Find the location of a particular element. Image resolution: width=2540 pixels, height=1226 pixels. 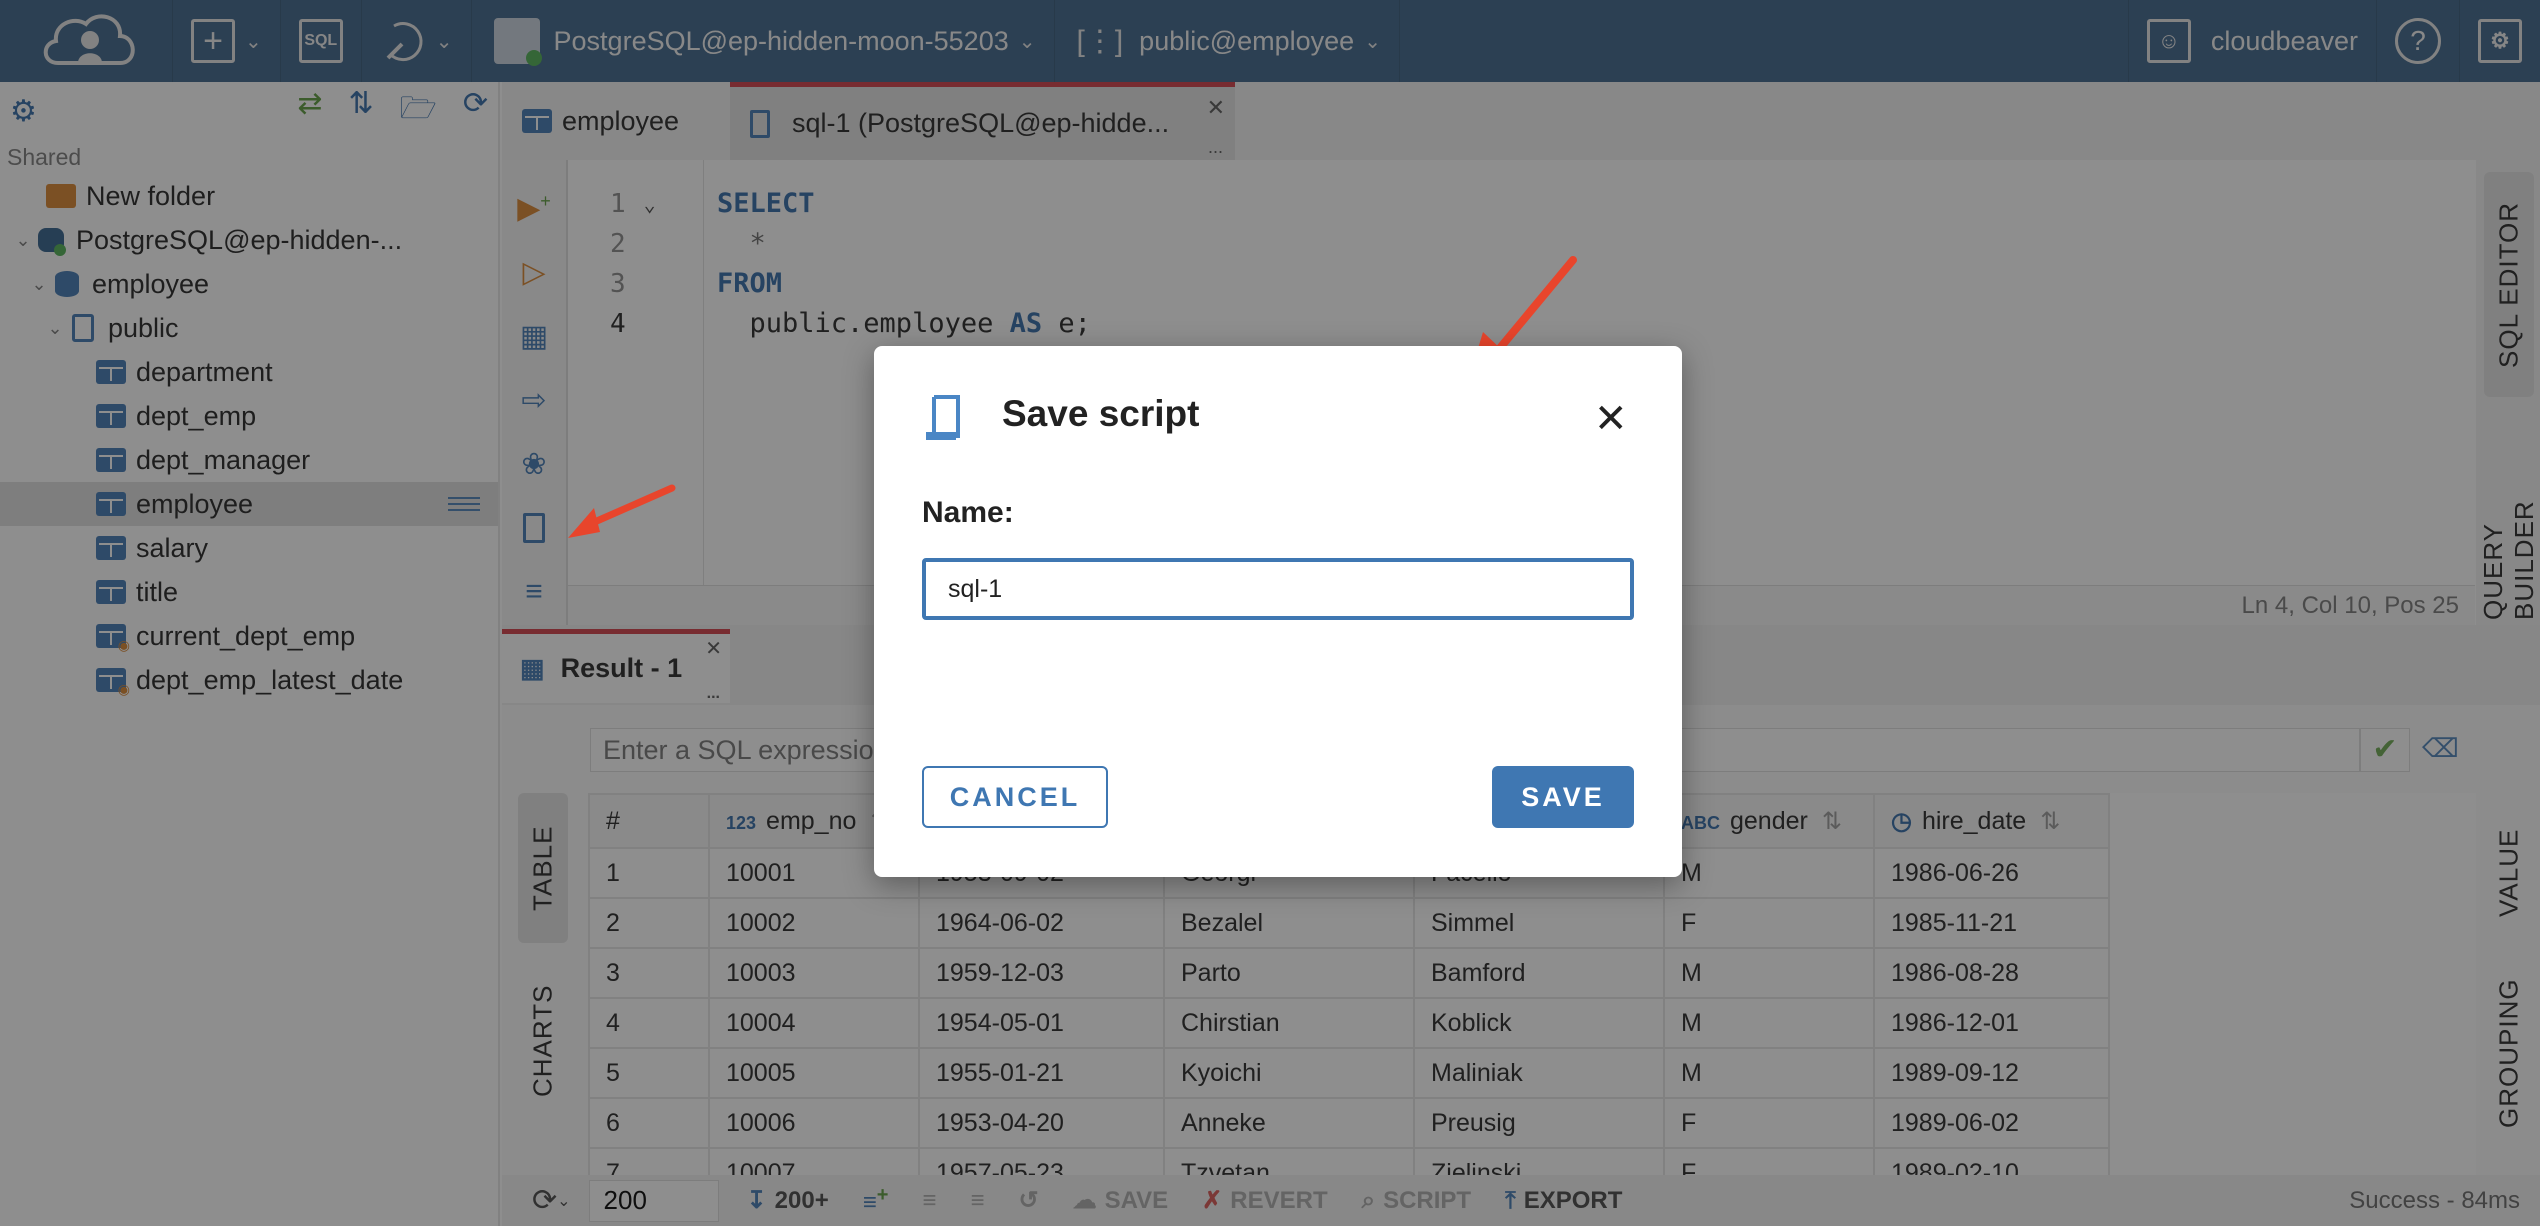

save-script-dialog: Save script ✕ Name: CANCEL SAVE is located at coordinates (1278, 611).